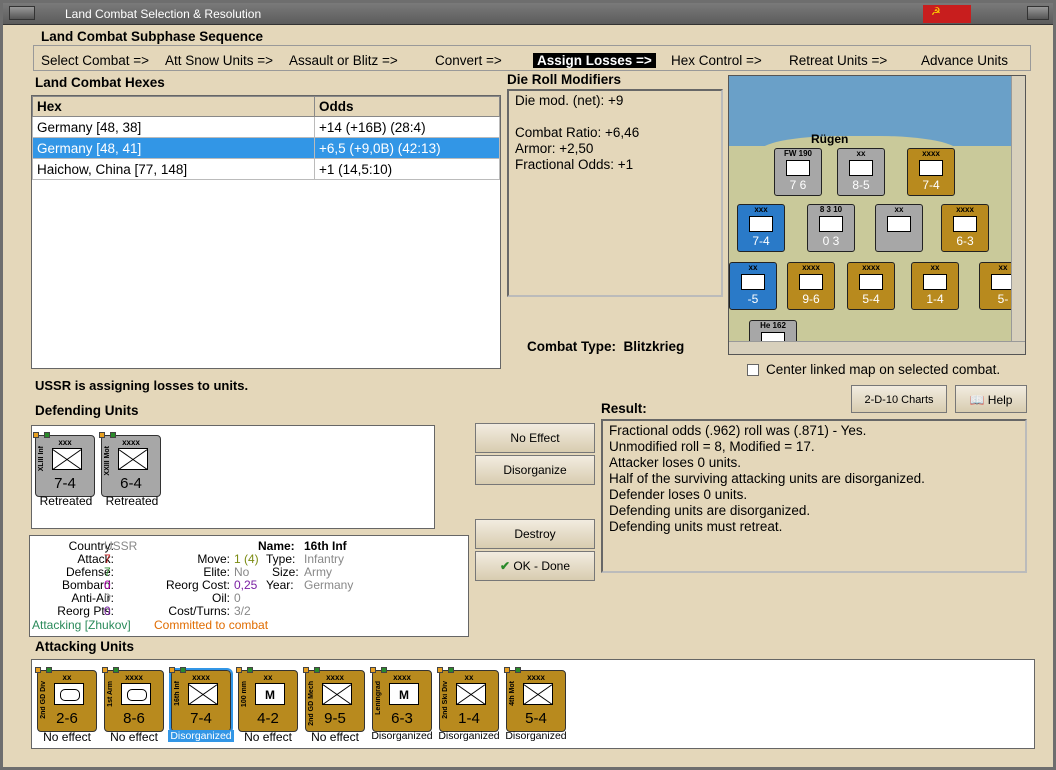 This screenshot has width=1056, height=770. I want to click on phase-convert: Convert =>, so click(468, 60).